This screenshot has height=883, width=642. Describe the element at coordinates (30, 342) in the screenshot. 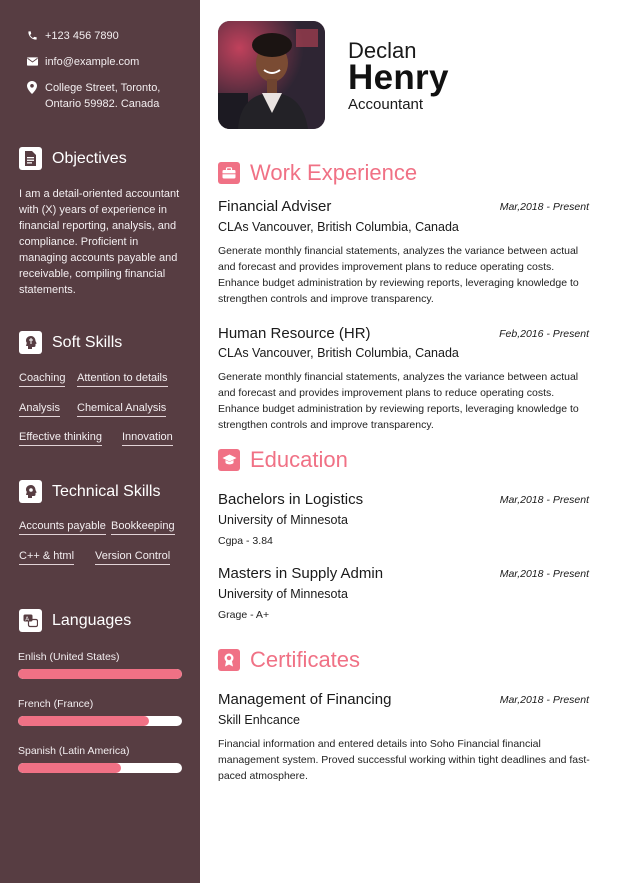

I see `brain-icon` at that location.